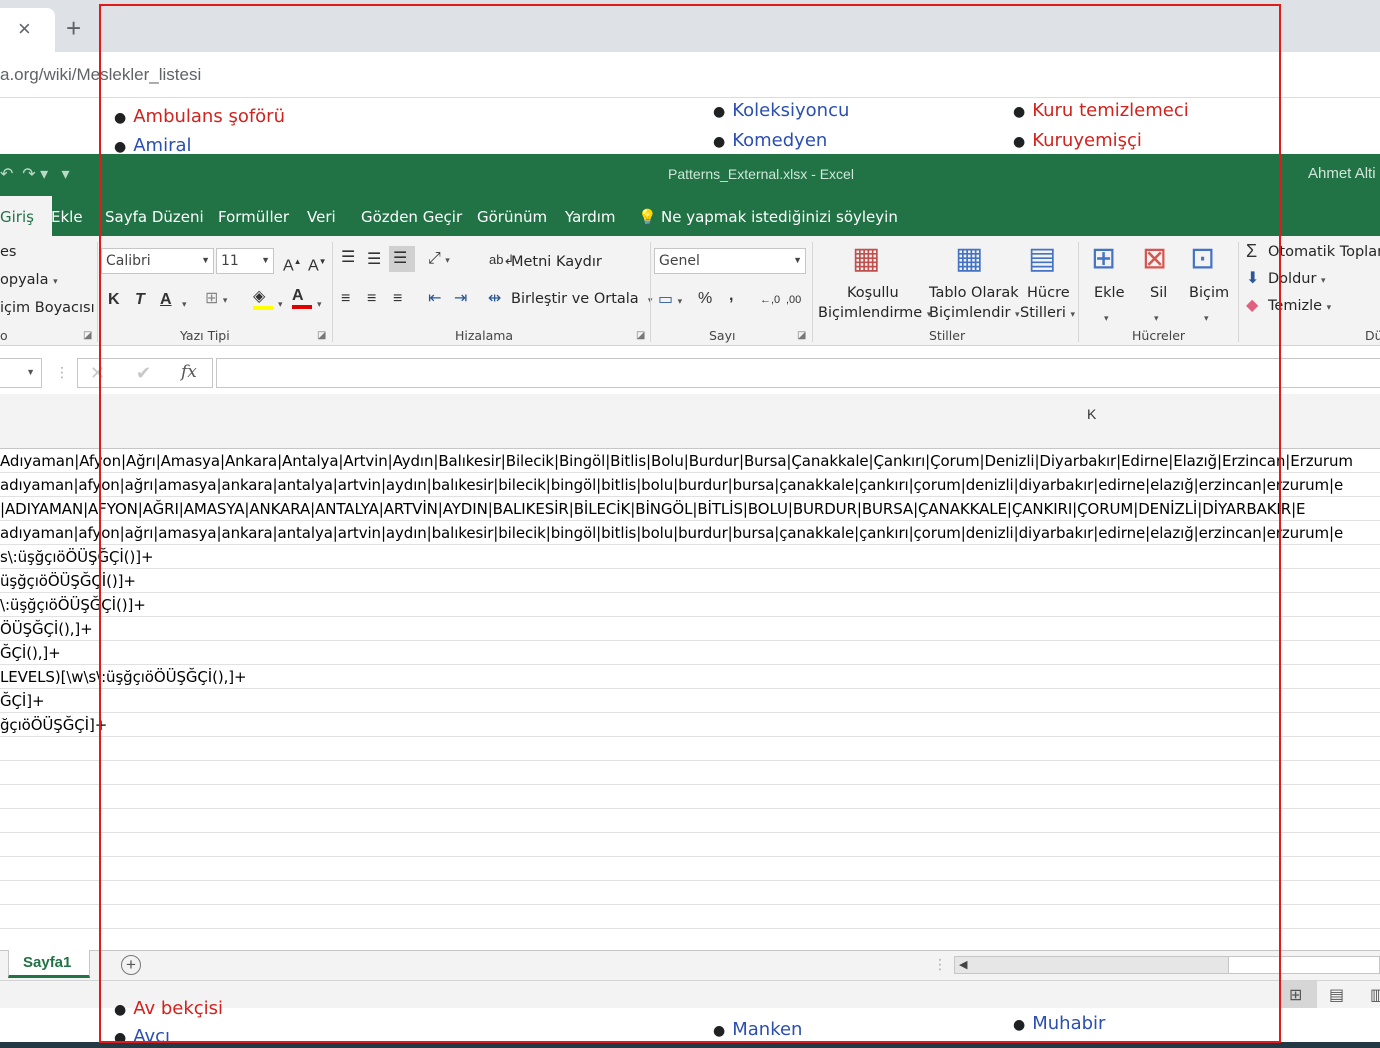  I want to click on table-row: ÖÜŞĞÇİ(),]+, so click(690, 629).